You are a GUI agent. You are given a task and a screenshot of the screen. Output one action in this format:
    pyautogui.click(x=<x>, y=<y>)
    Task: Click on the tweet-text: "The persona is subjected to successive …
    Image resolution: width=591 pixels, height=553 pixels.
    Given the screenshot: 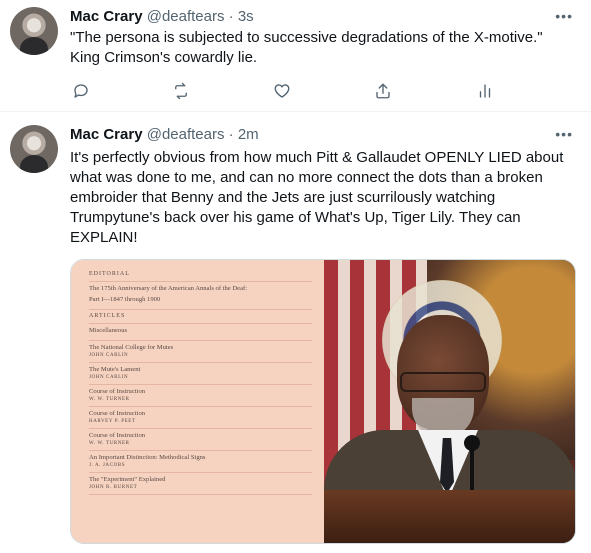 What is the action you would take?
    pyautogui.click(x=322, y=48)
    